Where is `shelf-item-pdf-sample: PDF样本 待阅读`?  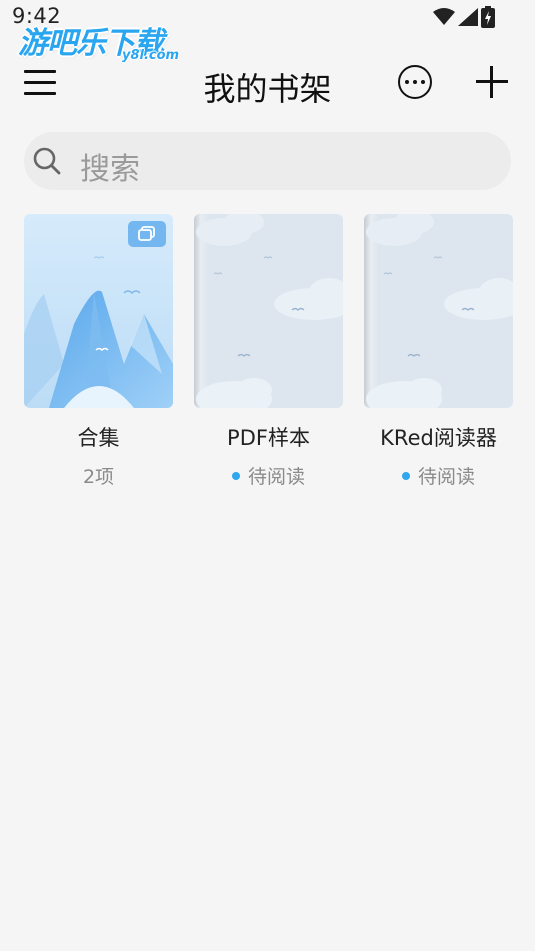 shelf-item-pdf-sample: PDF样本 待阅读 is located at coordinates (268, 351).